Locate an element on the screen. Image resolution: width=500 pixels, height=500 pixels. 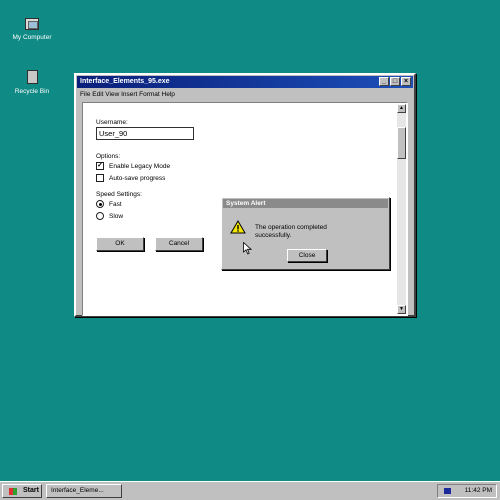
mouse-cursor-icon is located at coordinates (247, 248).